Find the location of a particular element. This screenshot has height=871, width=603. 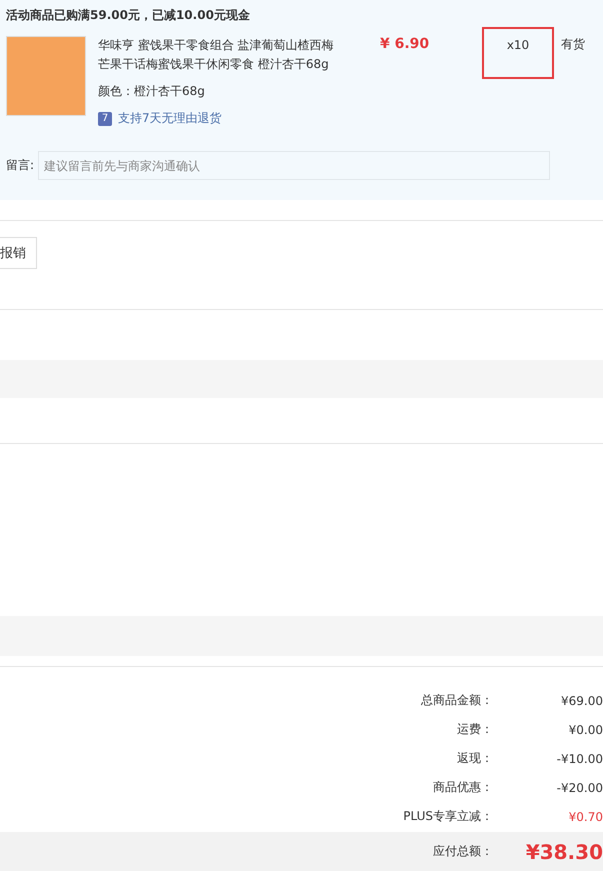

total-value: ¥0.00 is located at coordinates (585, 729).